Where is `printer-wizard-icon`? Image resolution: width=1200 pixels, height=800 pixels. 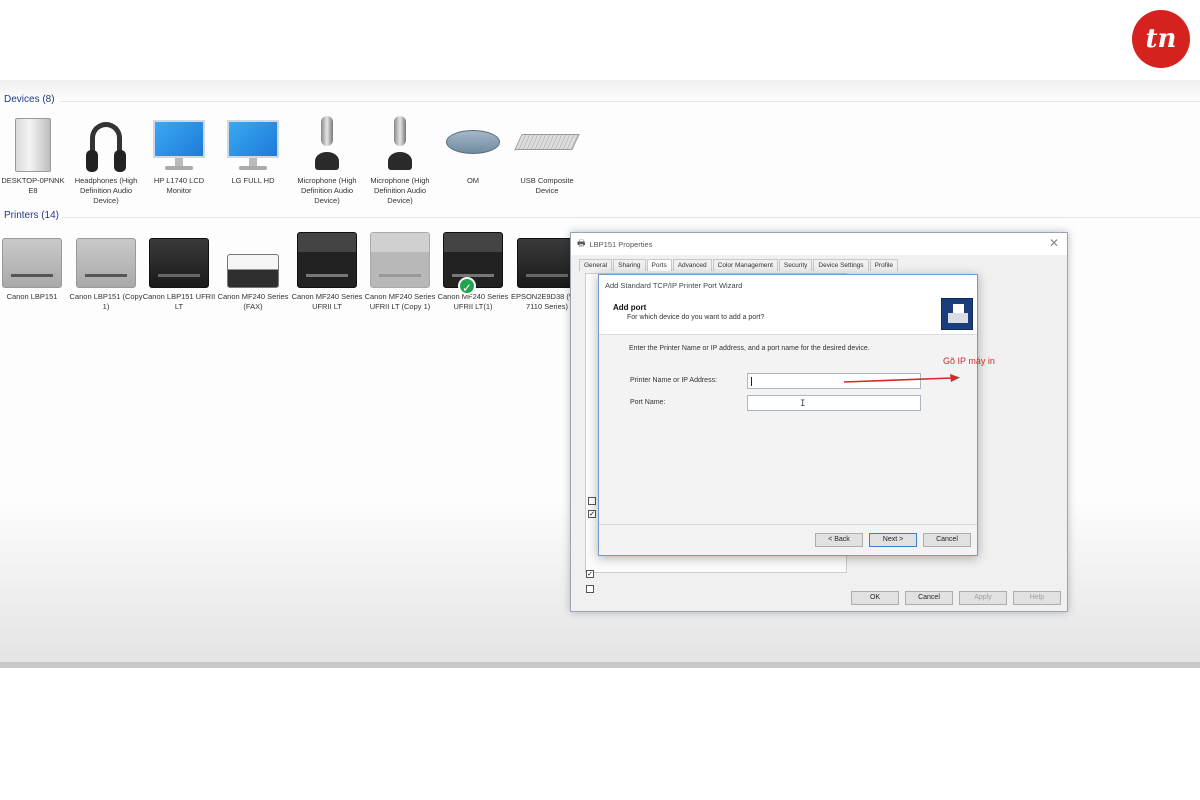 printer-wizard-icon is located at coordinates (957, 314).